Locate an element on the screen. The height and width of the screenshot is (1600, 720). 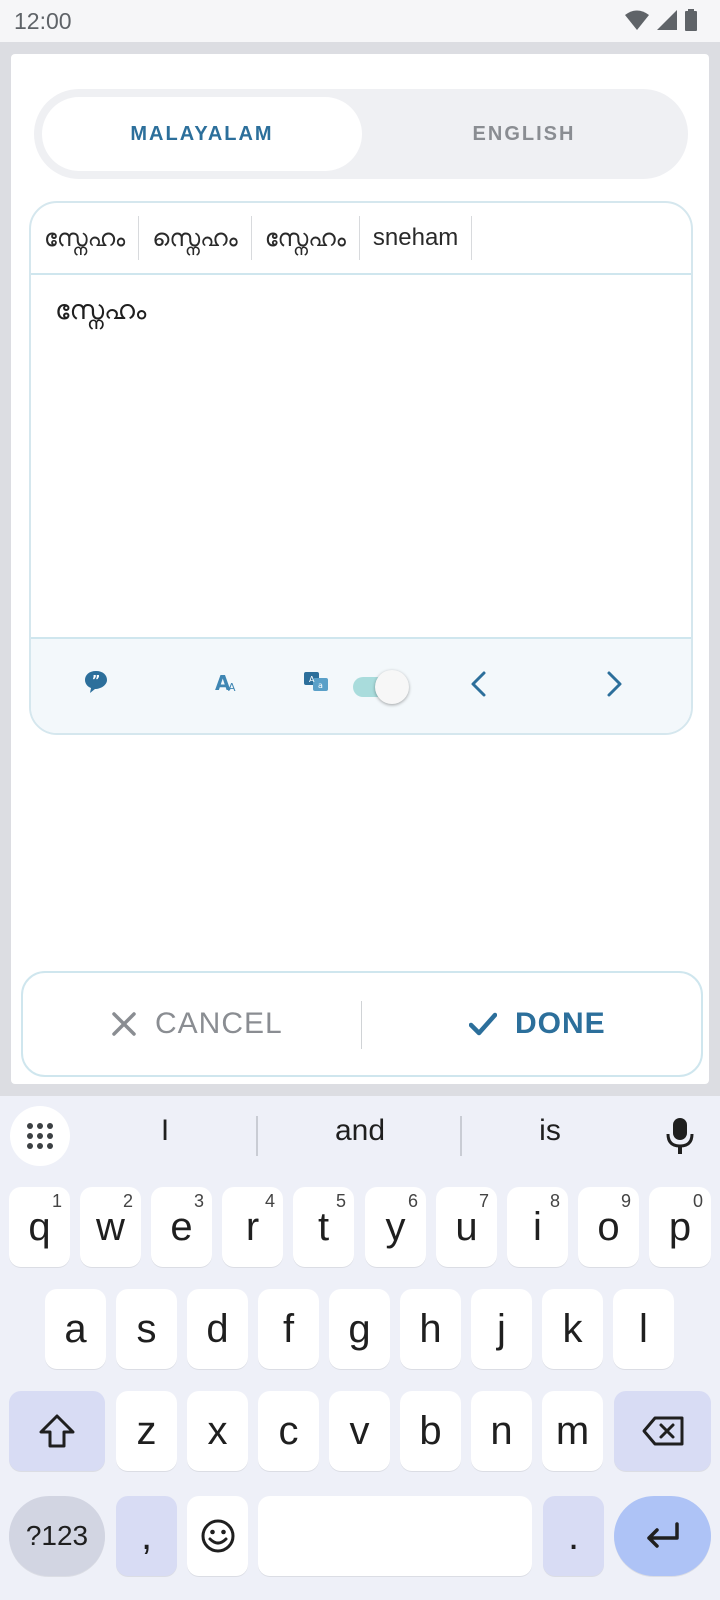
cancel-button: CANCEL is located at coordinates (197, 1024).